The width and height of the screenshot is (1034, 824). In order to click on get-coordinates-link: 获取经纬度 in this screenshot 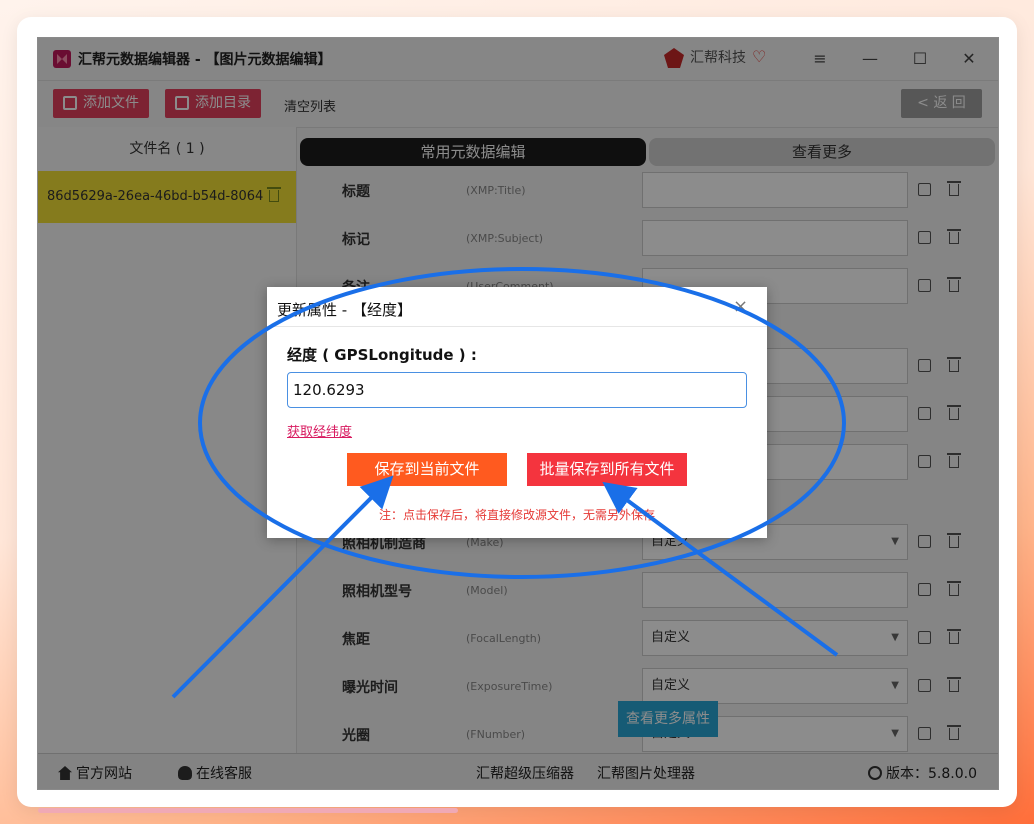, I will do `click(319, 430)`.